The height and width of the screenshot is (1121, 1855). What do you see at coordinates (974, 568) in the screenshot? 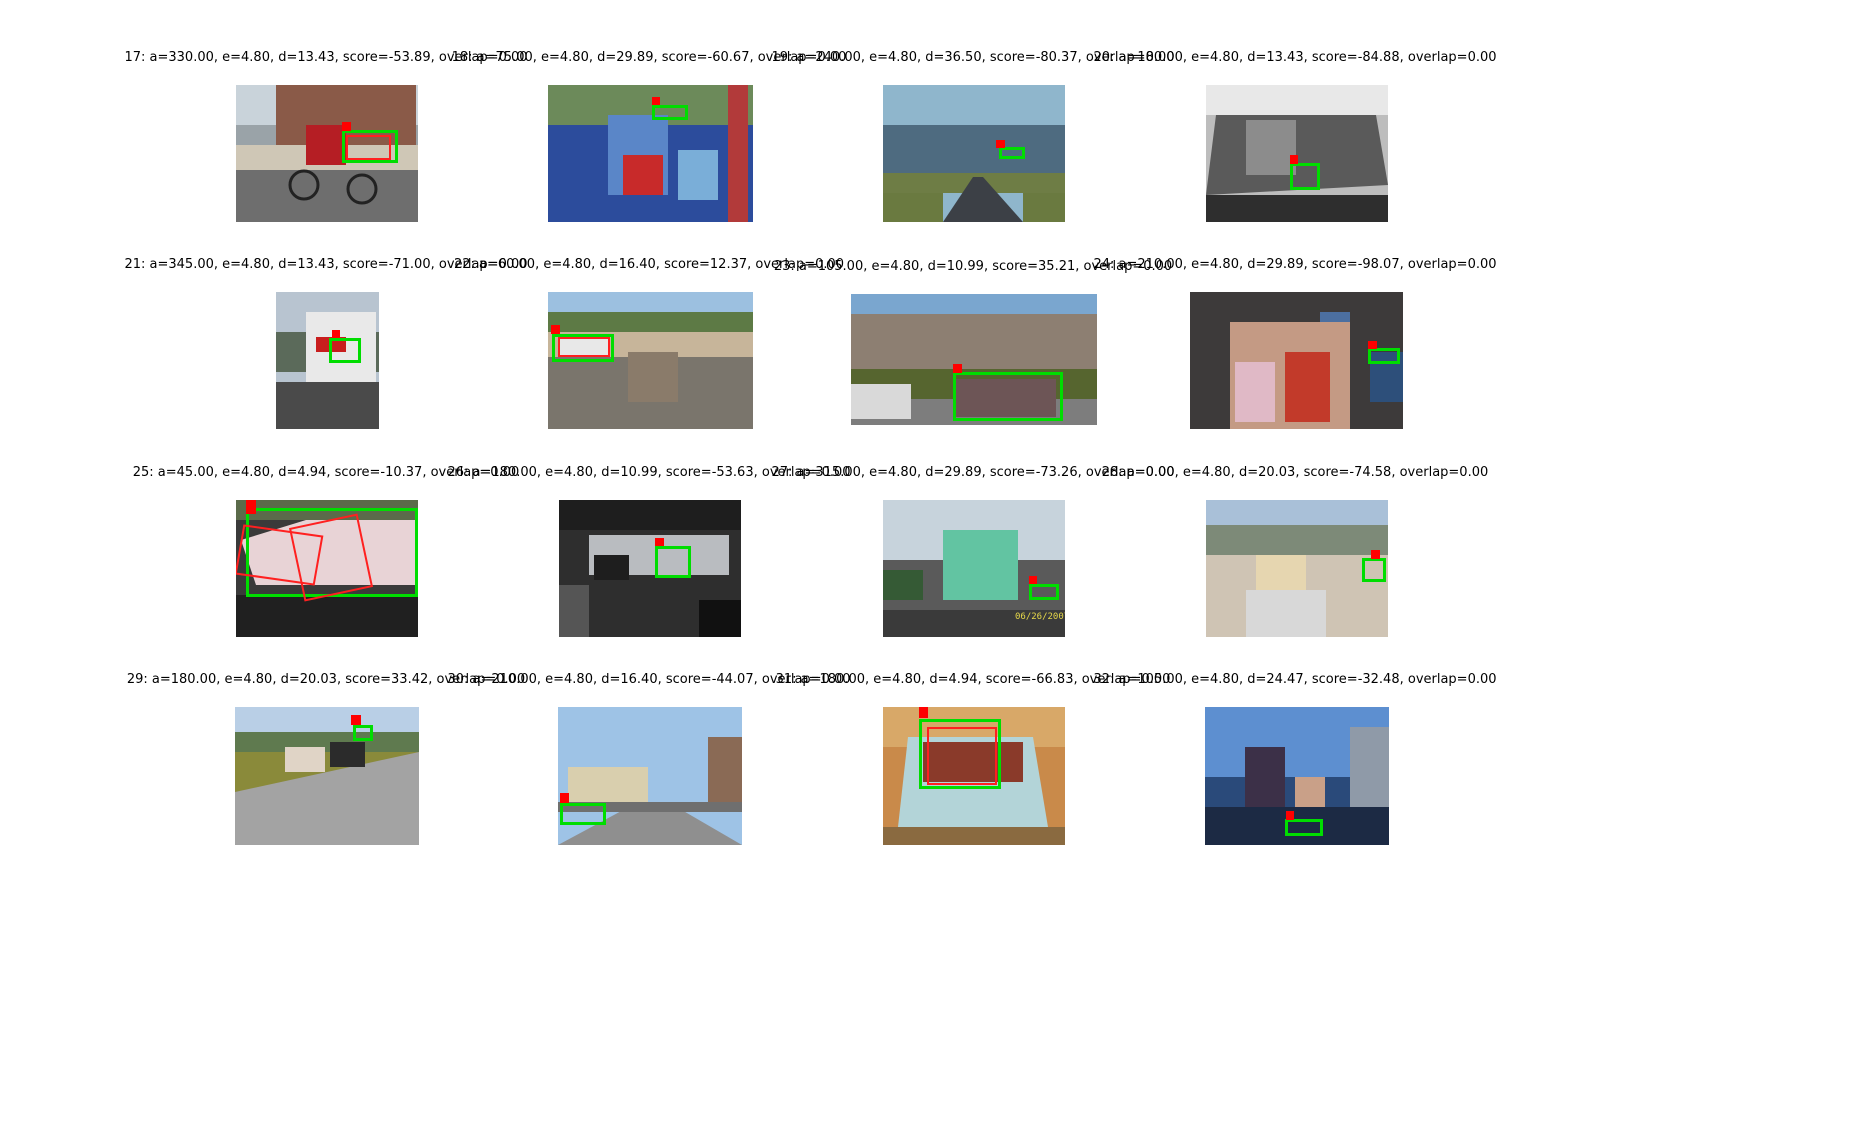
I see `panel-image: 06/26/2007` at bounding box center [974, 568].